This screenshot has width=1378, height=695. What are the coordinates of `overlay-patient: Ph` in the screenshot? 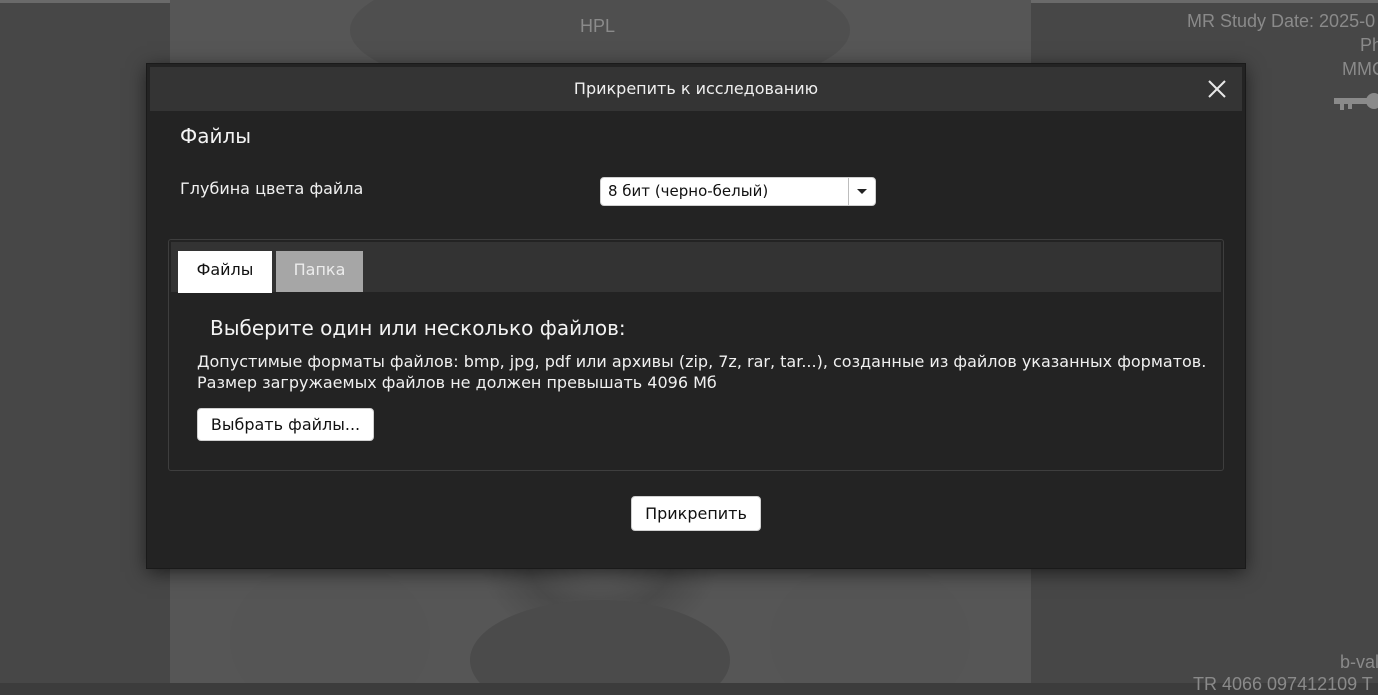 It's located at (1369, 45).